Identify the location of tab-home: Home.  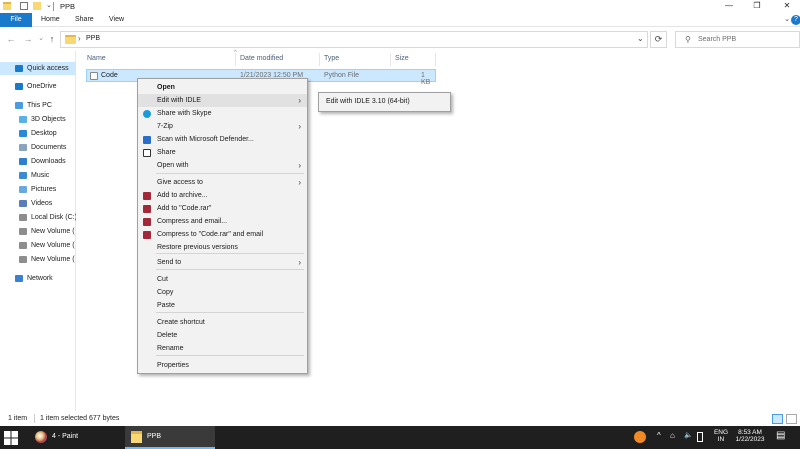
(50, 20).